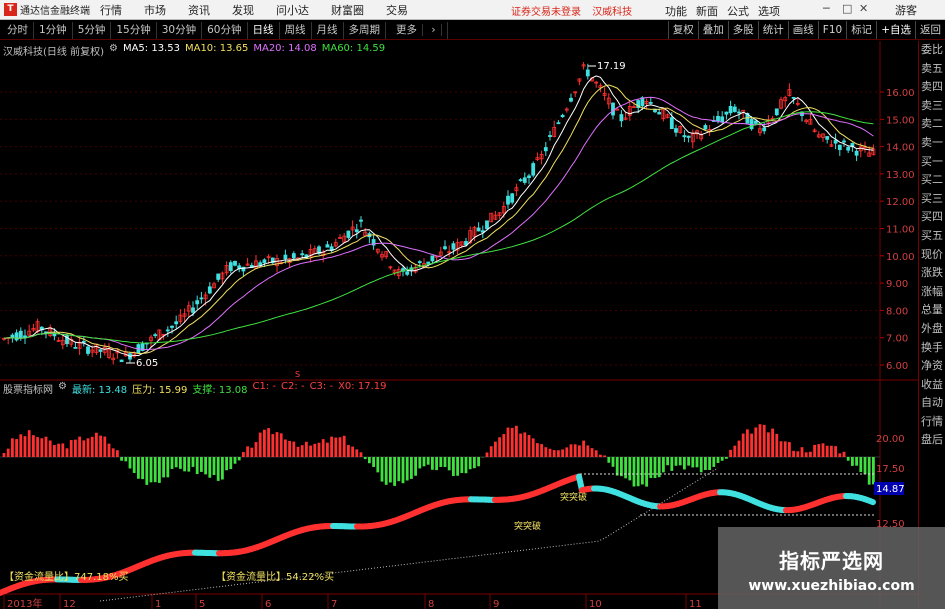 The width and height of the screenshot is (945, 609). I want to click on side-panel-item: 盘后, so click(932, 440).